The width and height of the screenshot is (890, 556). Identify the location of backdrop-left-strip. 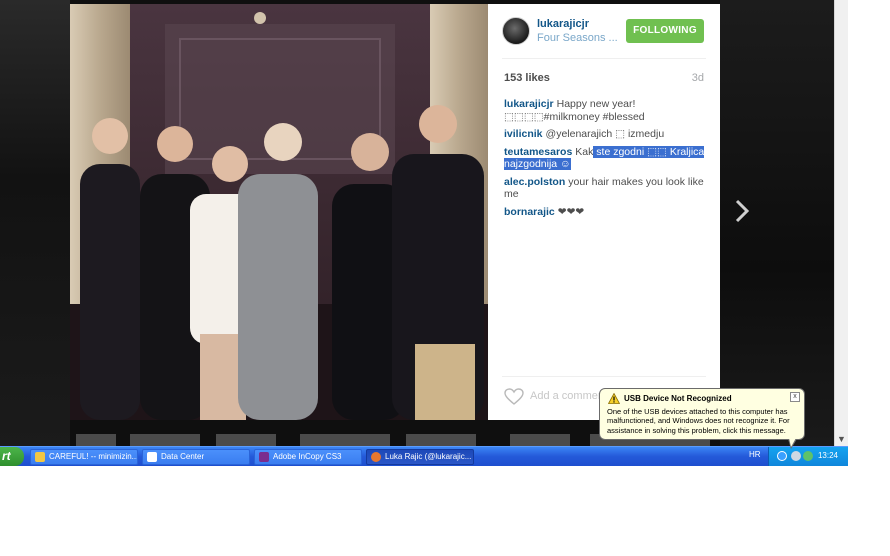
(35, 223).